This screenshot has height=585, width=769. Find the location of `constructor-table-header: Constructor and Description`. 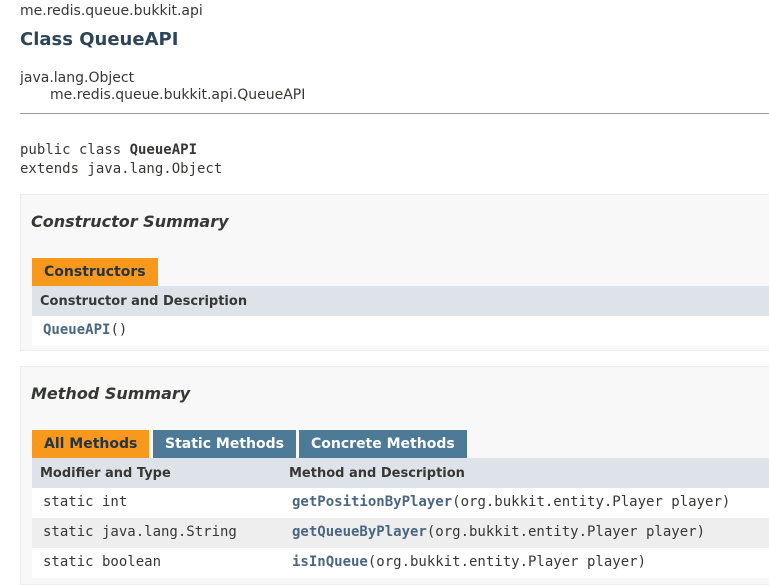

constructor-table-header: Constructor and Description is located at coordinates (400, 301).